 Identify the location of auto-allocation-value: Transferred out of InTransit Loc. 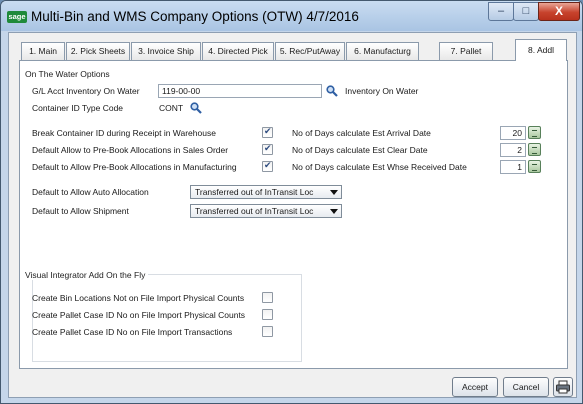
(254, 192).